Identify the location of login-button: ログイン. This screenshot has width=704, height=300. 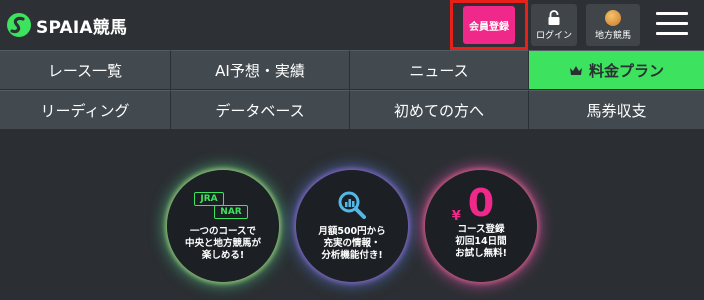
(554, 25).